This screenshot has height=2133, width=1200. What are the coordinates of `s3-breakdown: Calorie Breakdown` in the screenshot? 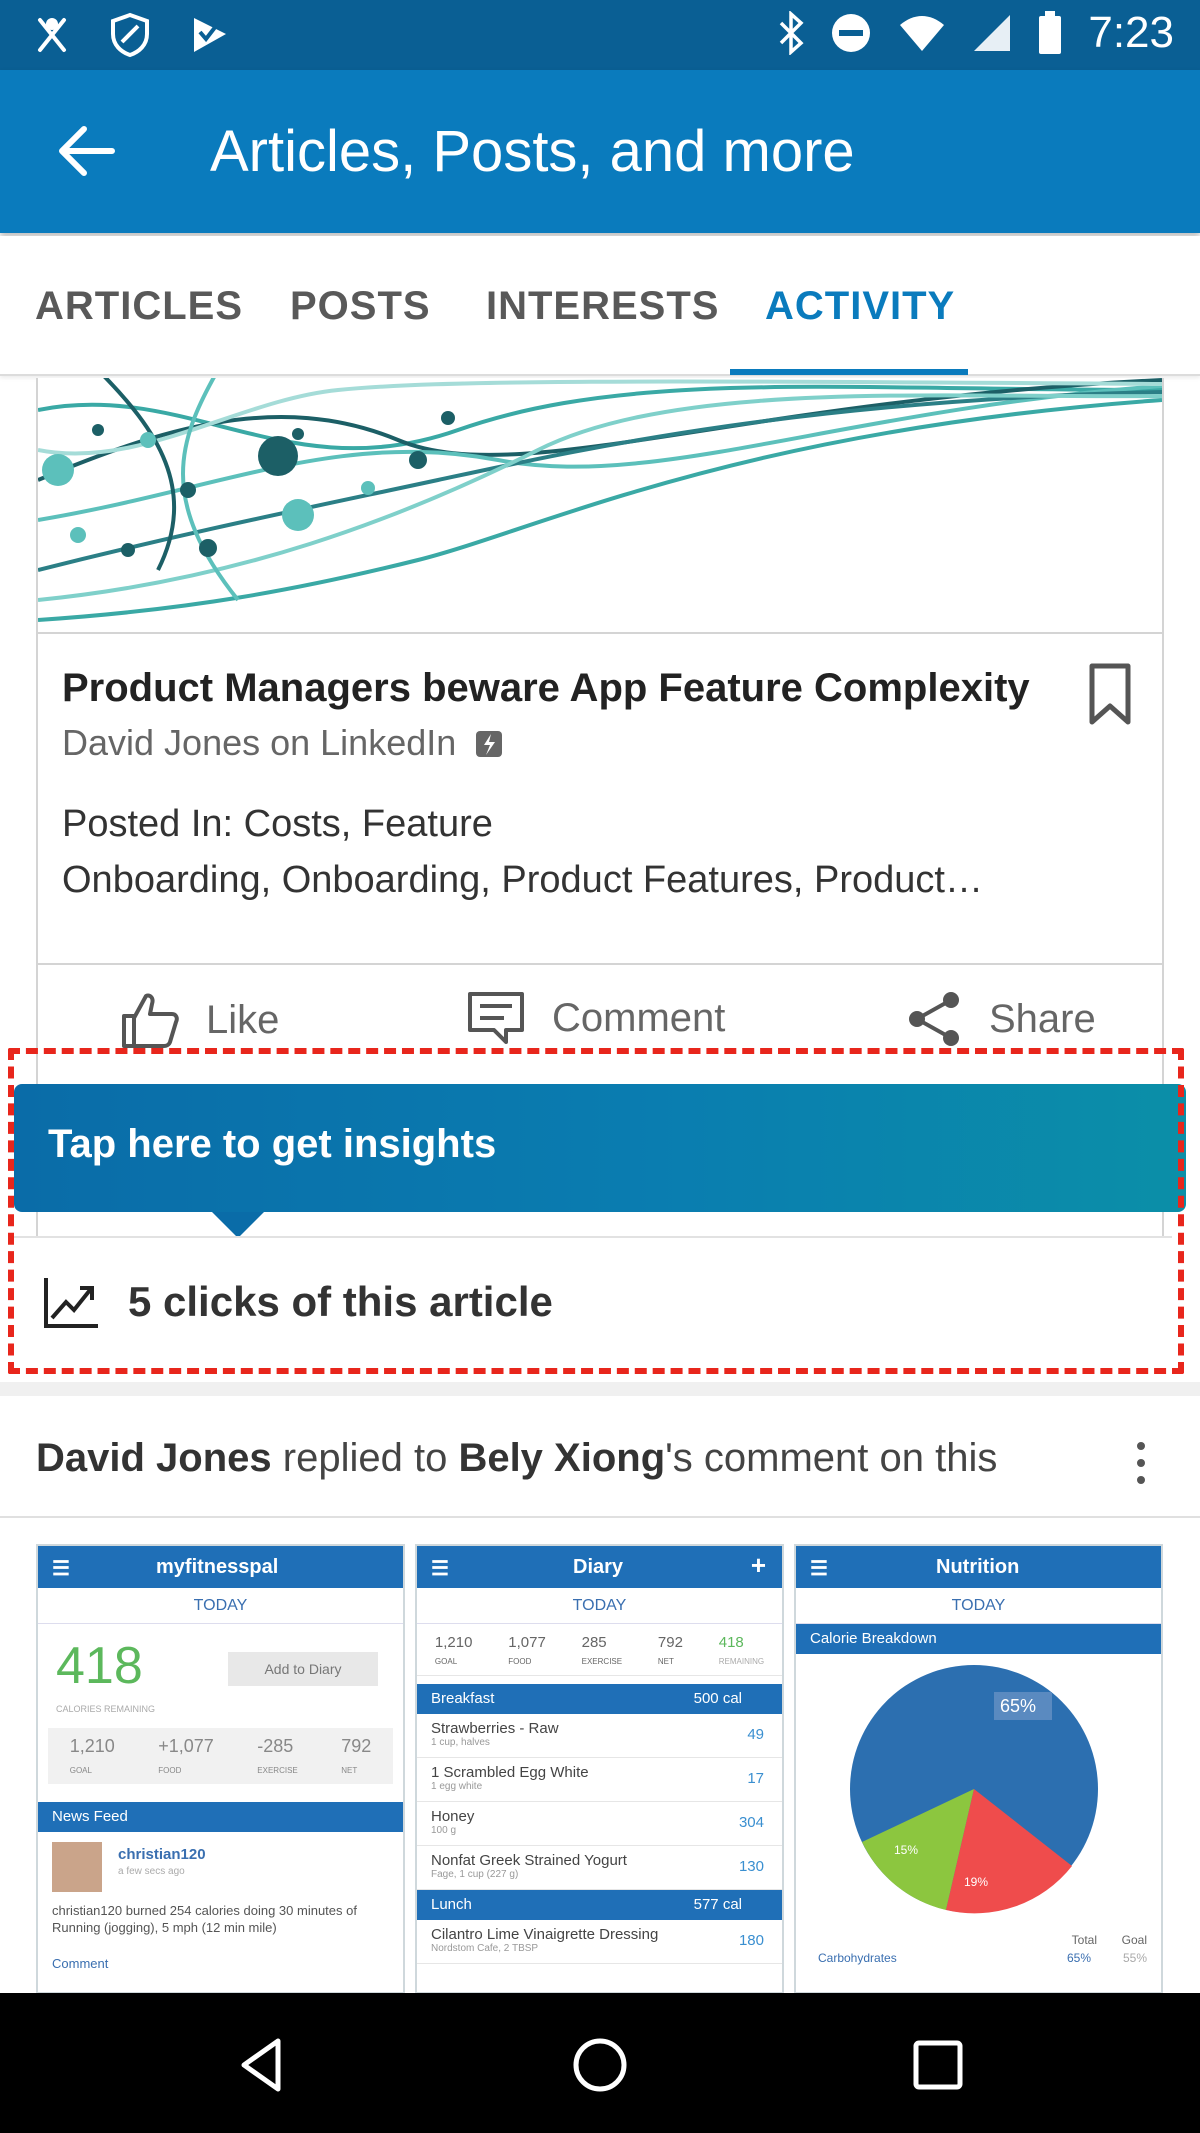 It's located at (873, 1638).